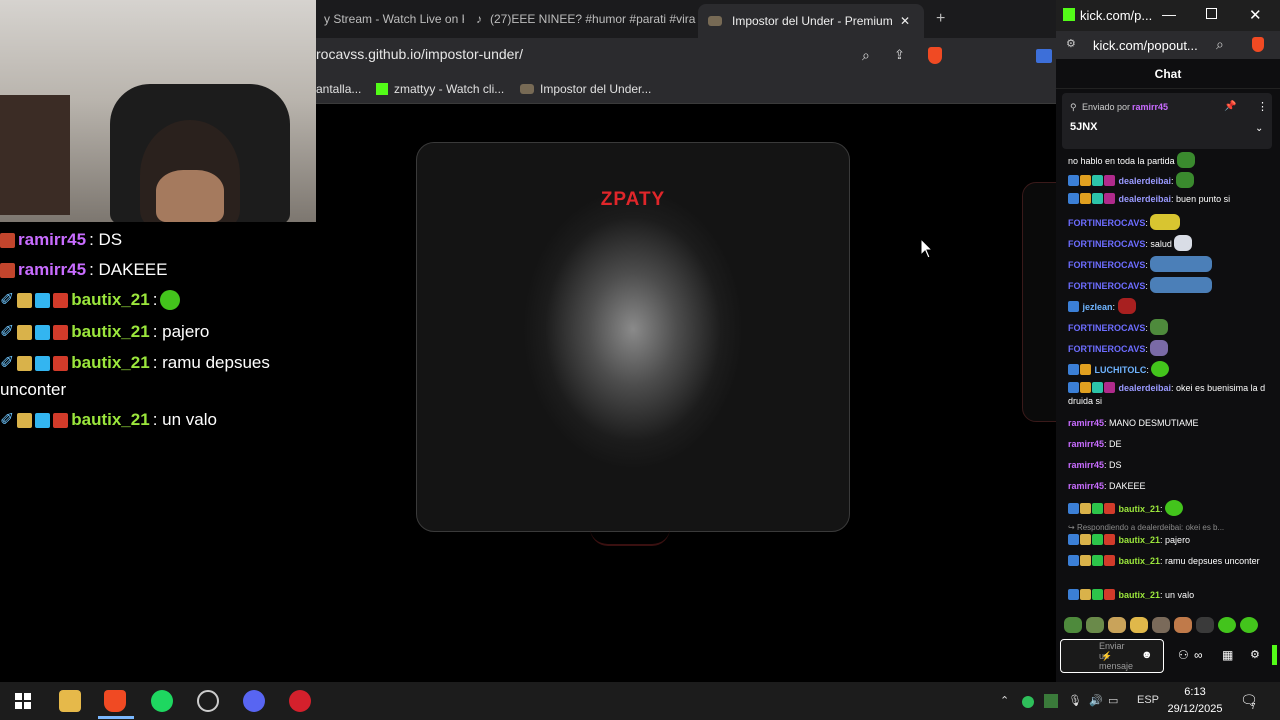 The width and height of the screenshot is (1280, 720). I want to click on volume-icon: 🔊, so click(1096, 700).